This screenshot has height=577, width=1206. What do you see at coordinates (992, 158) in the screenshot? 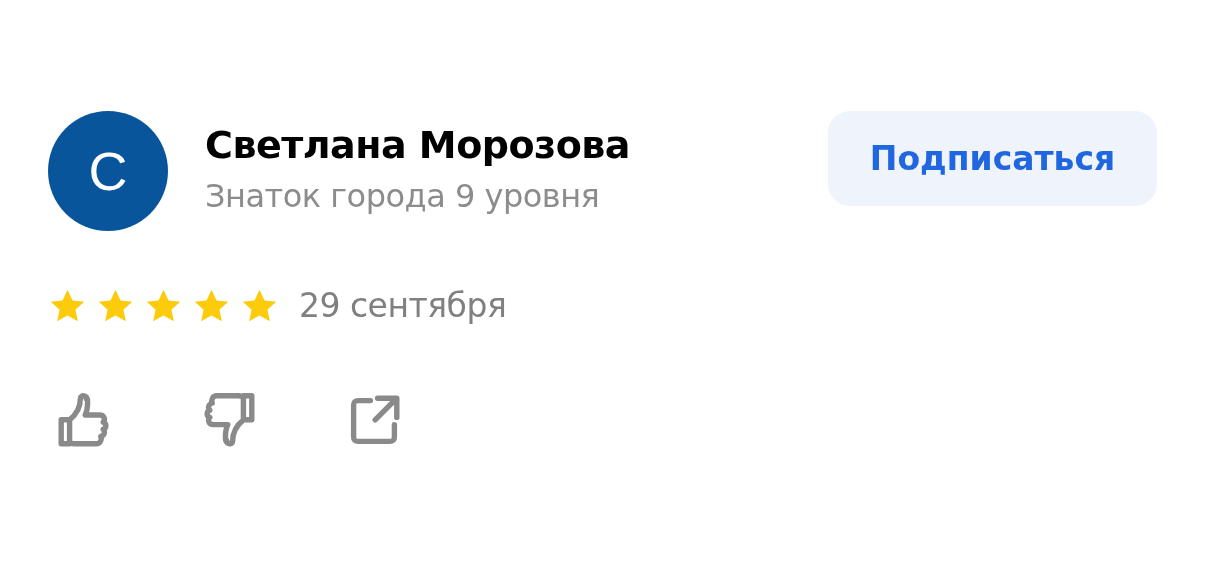
I see `subscribe-button: Подписаться` at bounding box center [992, 158].